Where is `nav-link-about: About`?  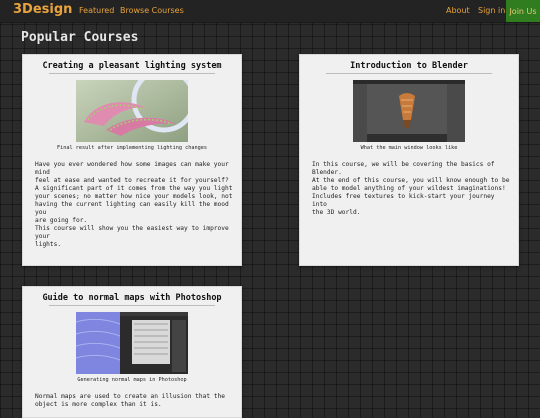 nav-link-about: About is located at coordinates (458, 10).